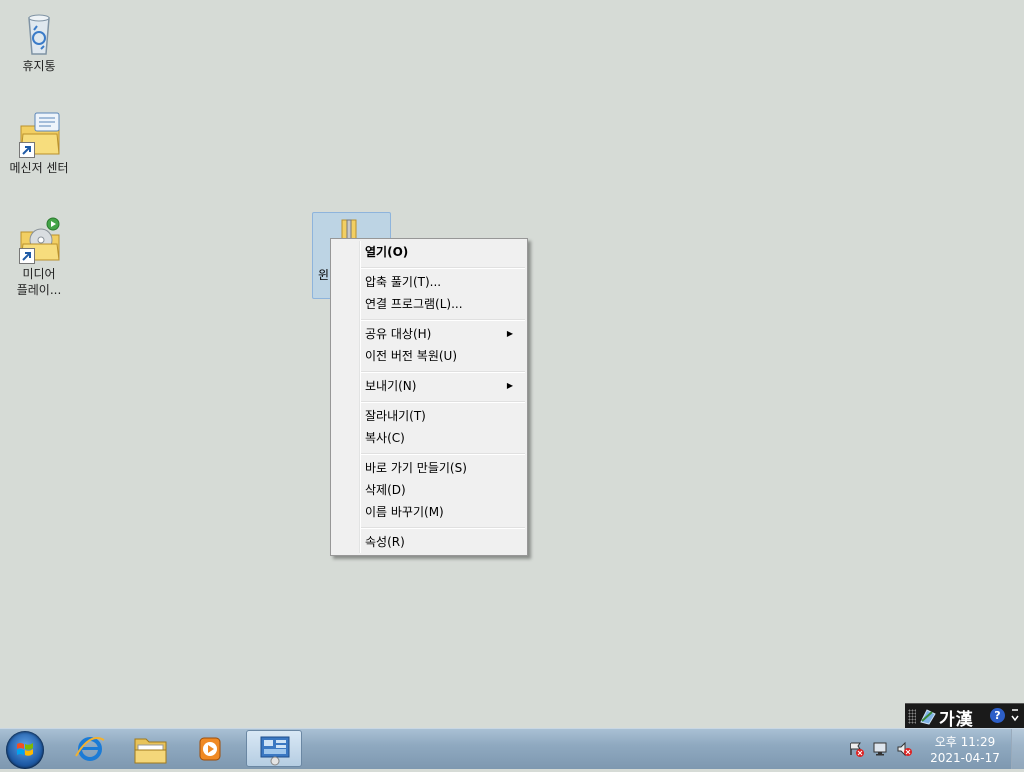  What do you see at coordinates (324, 275) in the screenshot?
I see `selected-file-label: 윈` at bounding box center [324, 275].